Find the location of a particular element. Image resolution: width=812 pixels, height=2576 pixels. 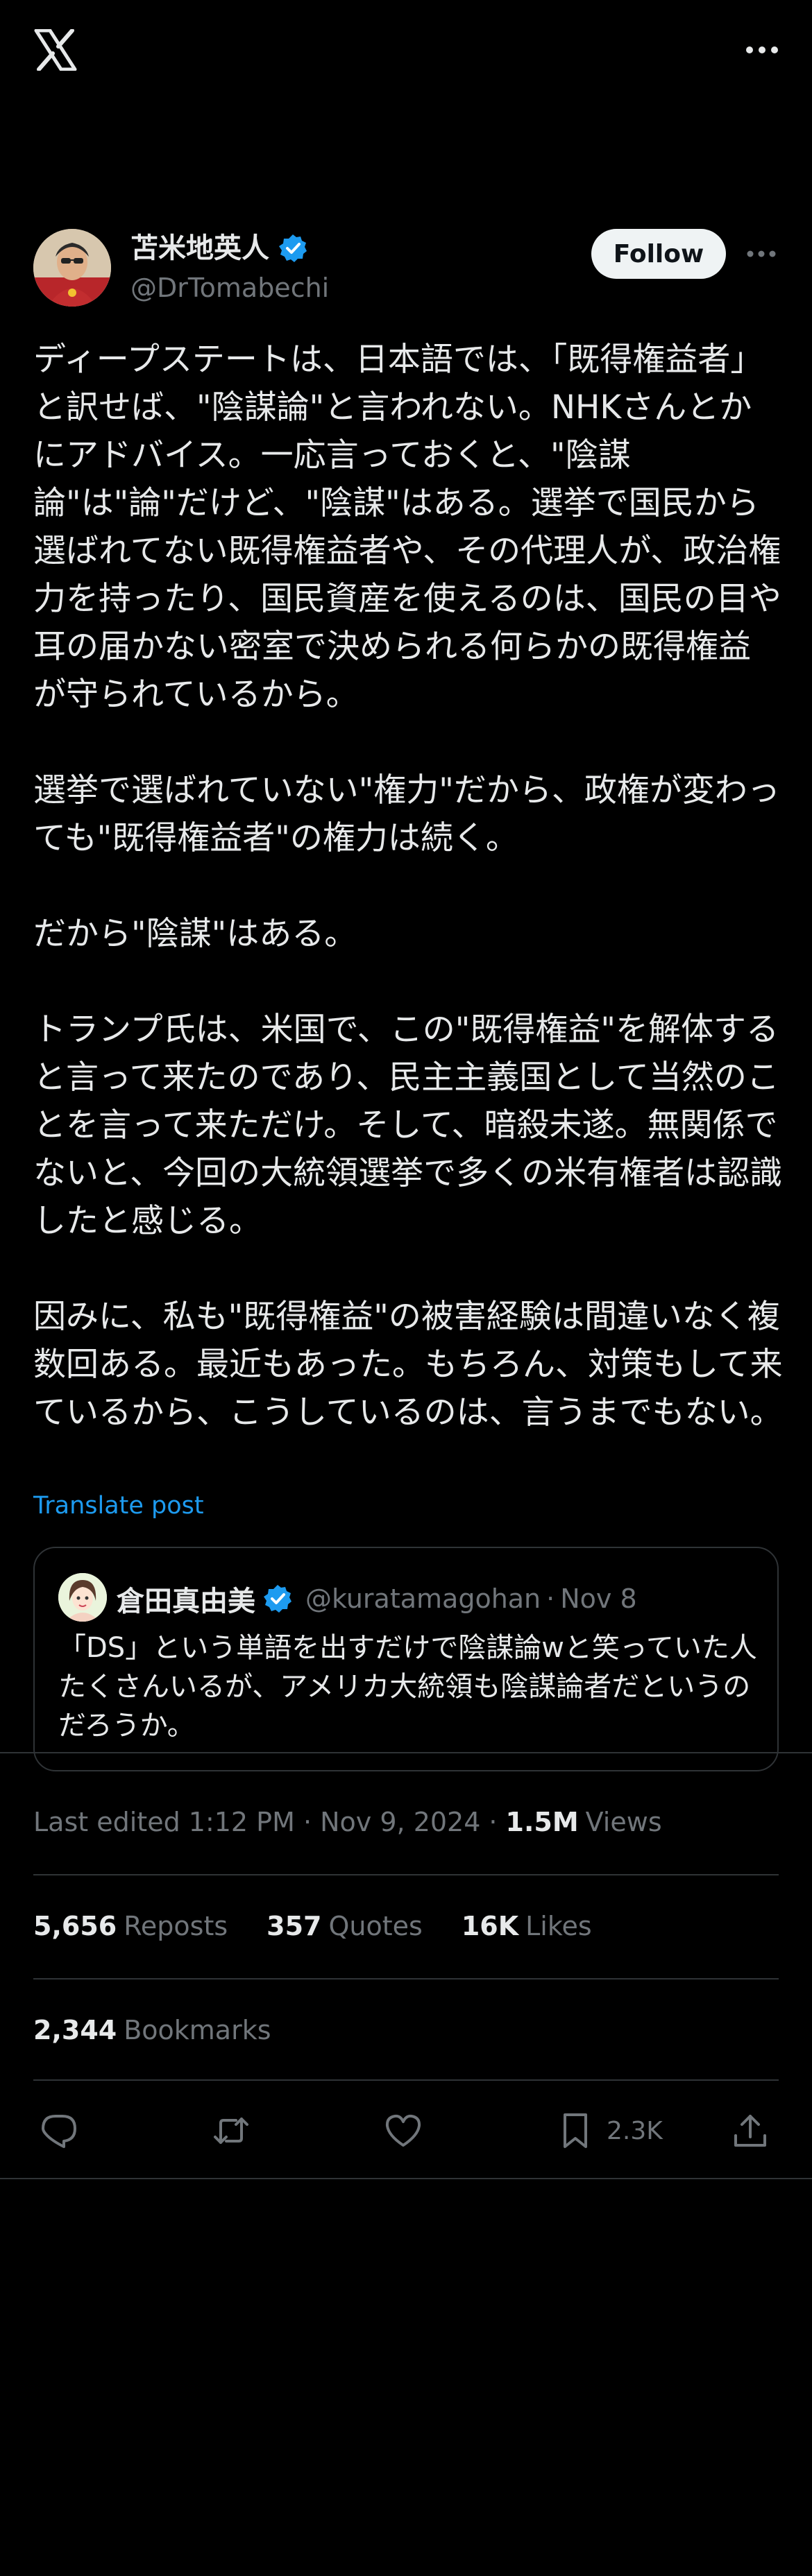

author-display-name: 苫米地英人 is located at coordinates (199, 248).